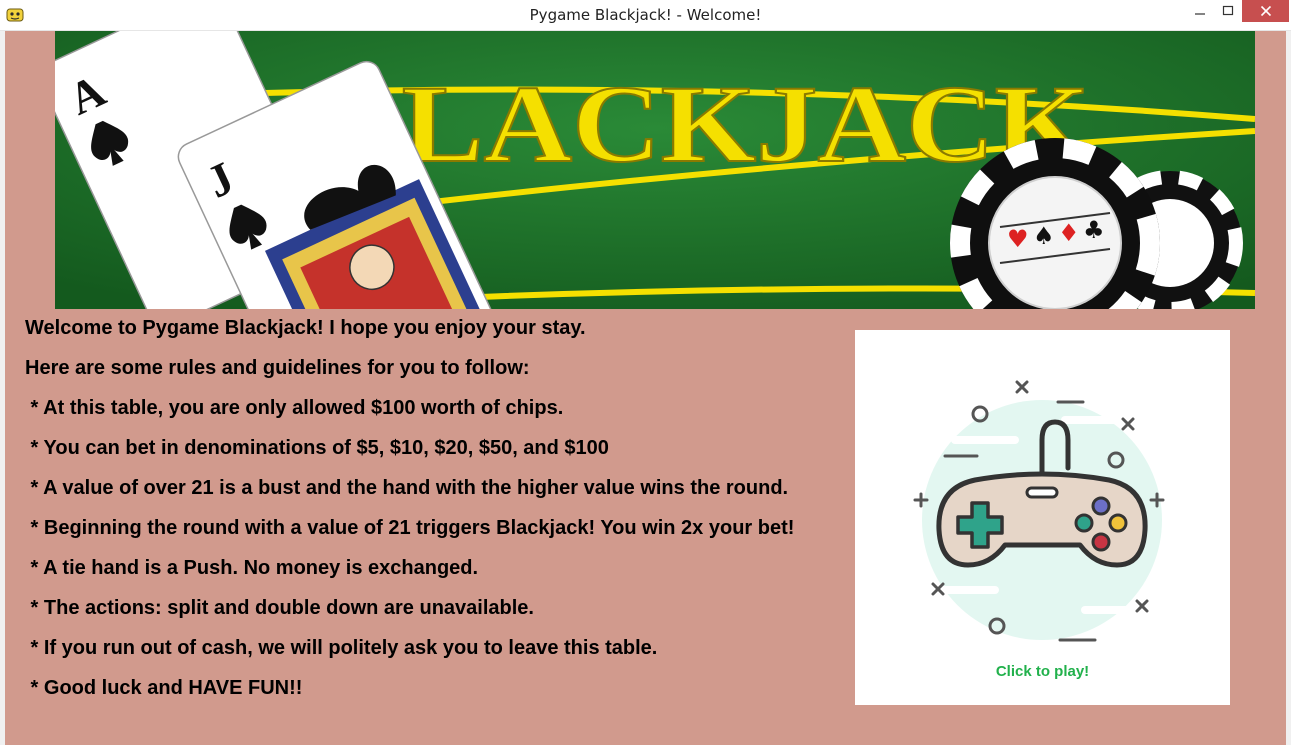  I want to click on close-icon, so click(1265, 11).